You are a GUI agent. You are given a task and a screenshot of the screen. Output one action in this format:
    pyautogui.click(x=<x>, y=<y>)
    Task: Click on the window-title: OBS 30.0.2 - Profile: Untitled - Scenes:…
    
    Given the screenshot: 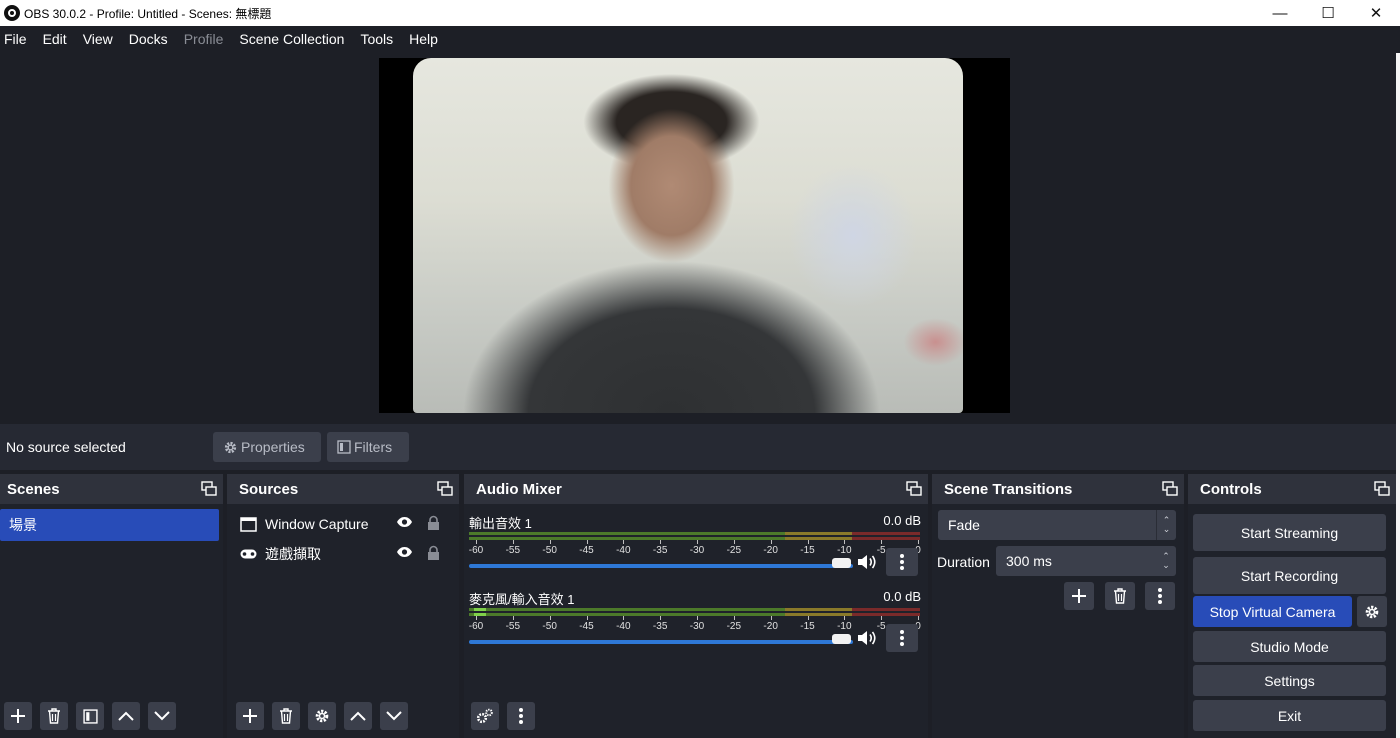 What is the action you would take?
    pyautogui.click(x=148, y=13)
    